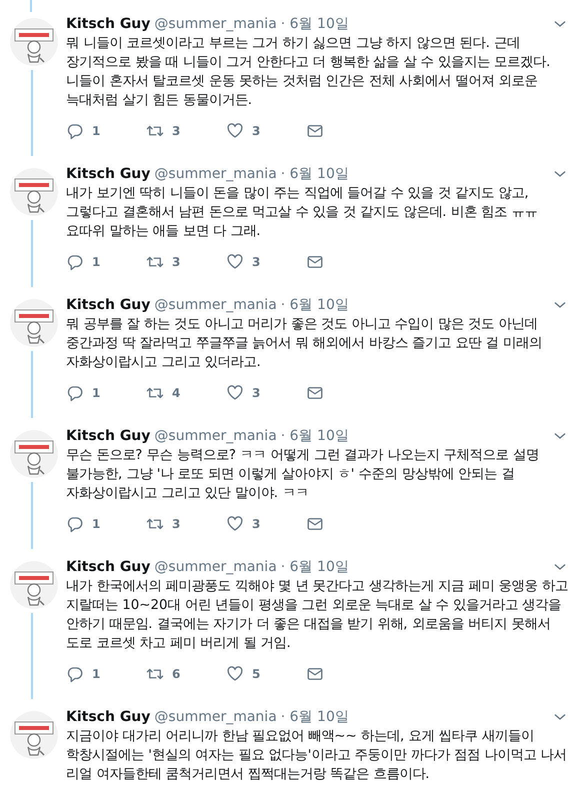 The width and height of the screenshot is (582, 787). Describe the element at coordinates (309, 72) in the screenshot. I see `tweet-text: 뭐 니들이 코르셋이라고 부르는 그거 하기 싫으면 그냥 하지 않으면 된다. 근데 장기적으로 봤을 때 니들이 그거 안한다고 더 행복한 삶을 살 수 있을지는 모르겠다. 니들이 혼자서 탈코르셋 운동 못하는 것처럼 인간은 전체 사회에서 떨어져 외로운 늑대처럼 살기 힘든 동물이거든.` at that location.